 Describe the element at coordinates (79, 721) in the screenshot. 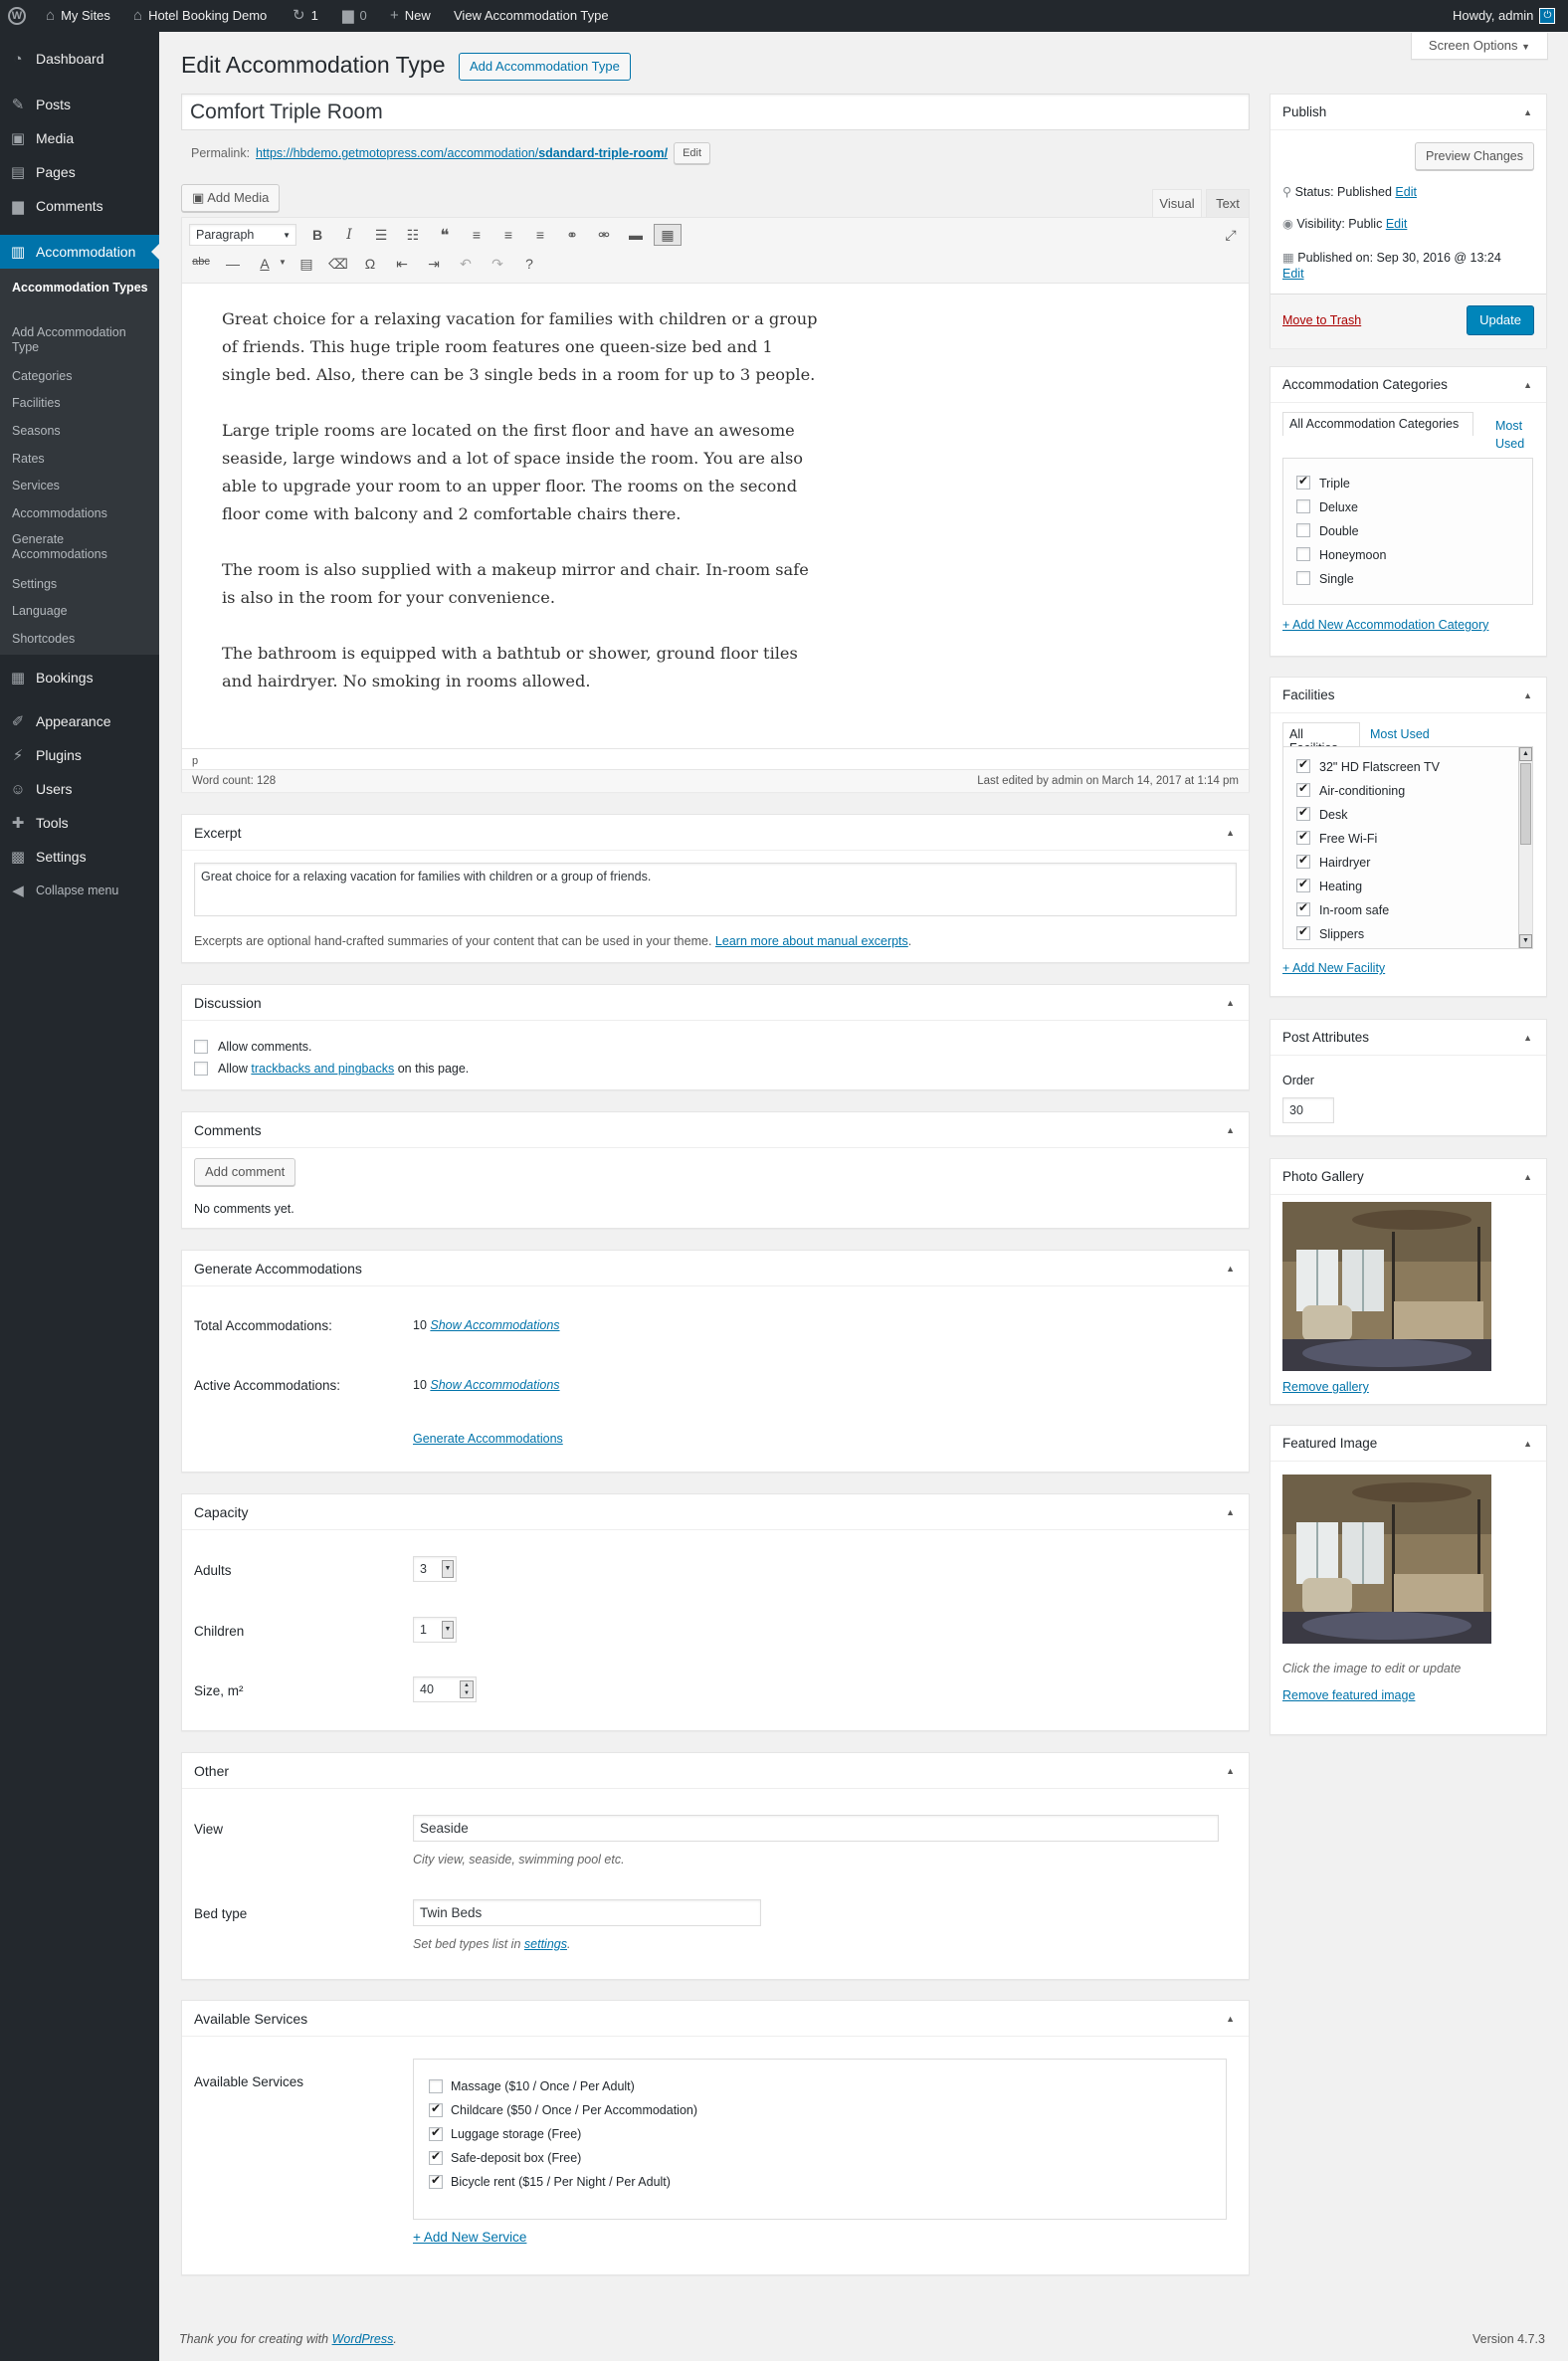

I see `menu-appearance: ✐ Appearance` at that location.